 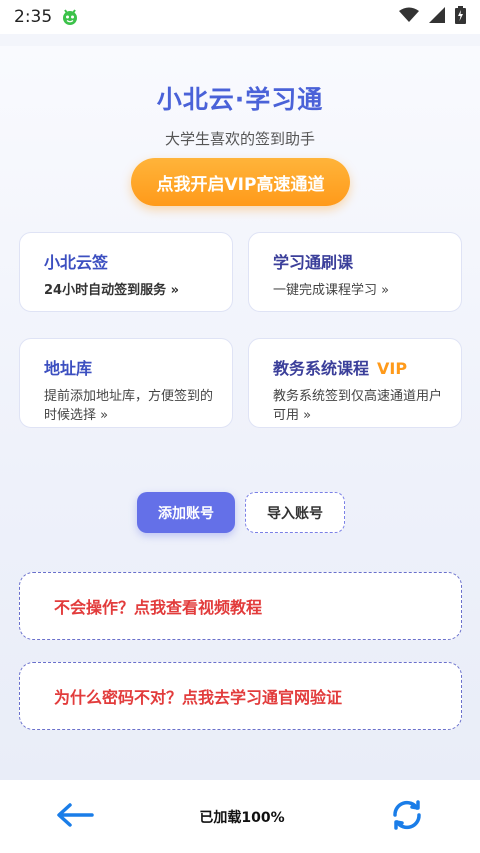 I want to click on wifi-icon, so click(x=409, y=17).